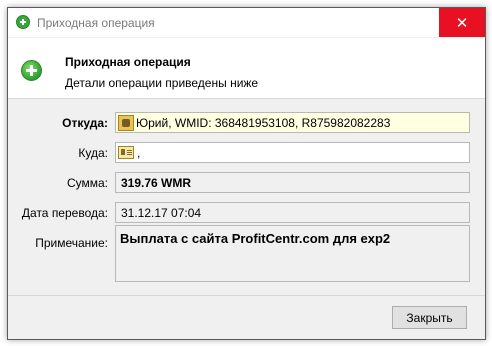  Describe the element at coordinates (429, 317) in the screenshot. I see `close-button: Закрыть` at that location.